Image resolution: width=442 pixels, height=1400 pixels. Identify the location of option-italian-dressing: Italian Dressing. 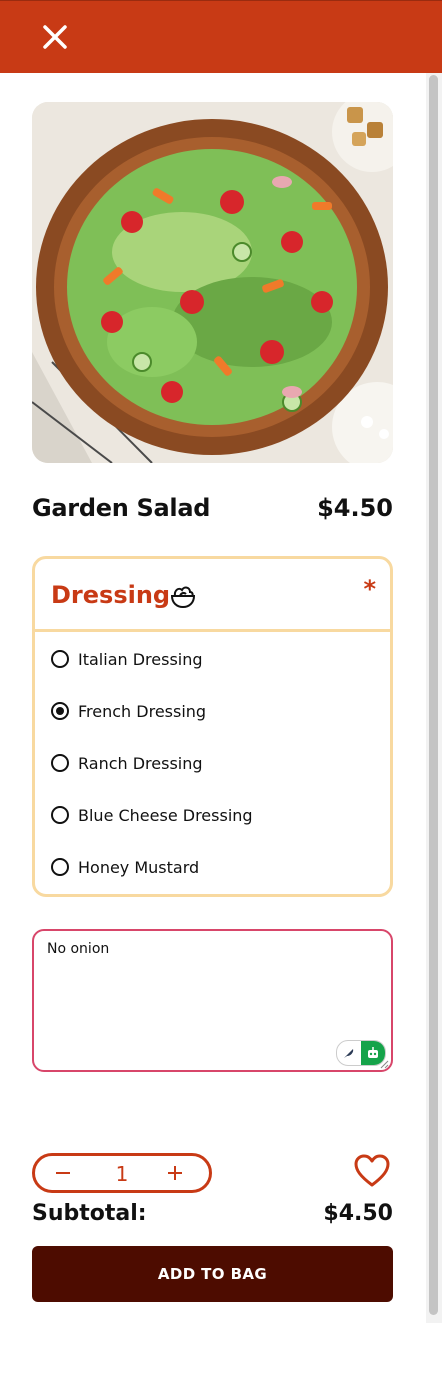
(127, 659).